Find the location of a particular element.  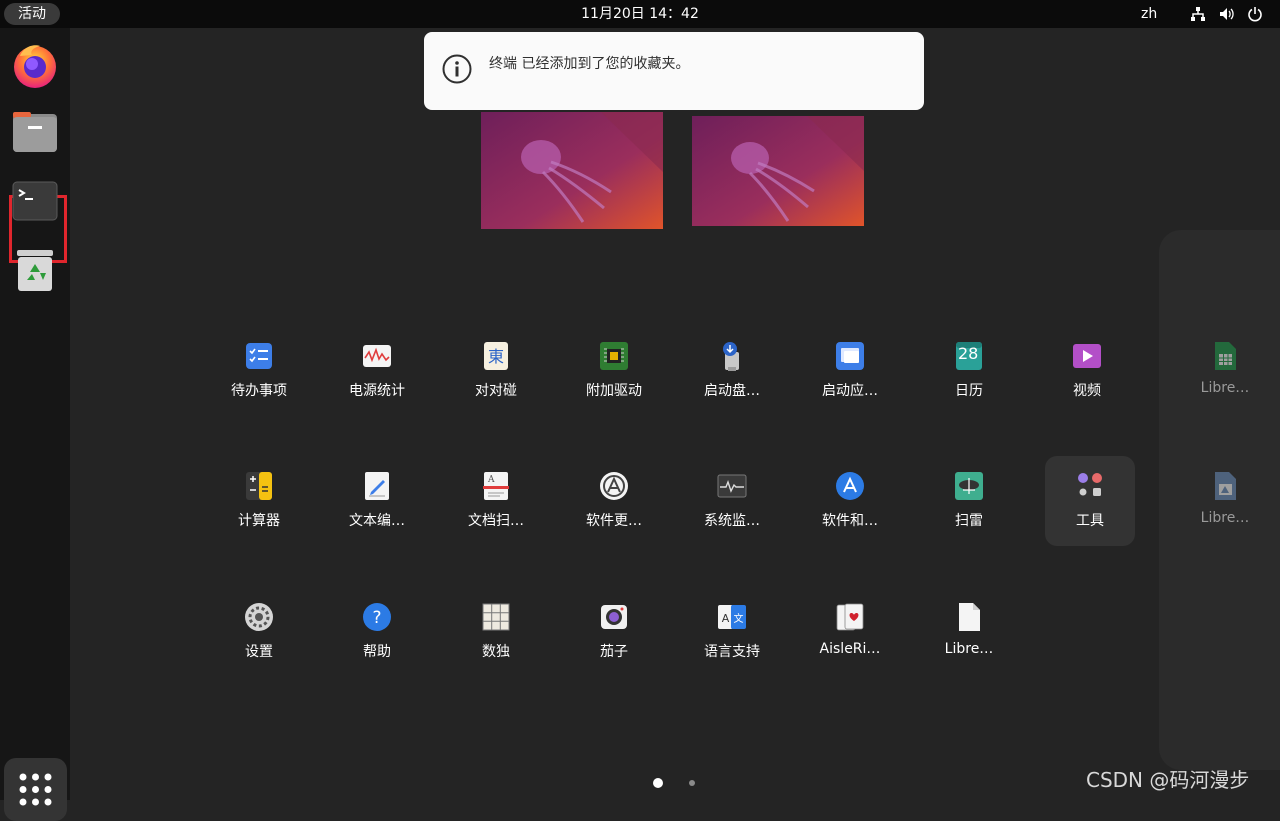

watermark: CSDN @码河漫步 is located at coordinates (1168, 780).